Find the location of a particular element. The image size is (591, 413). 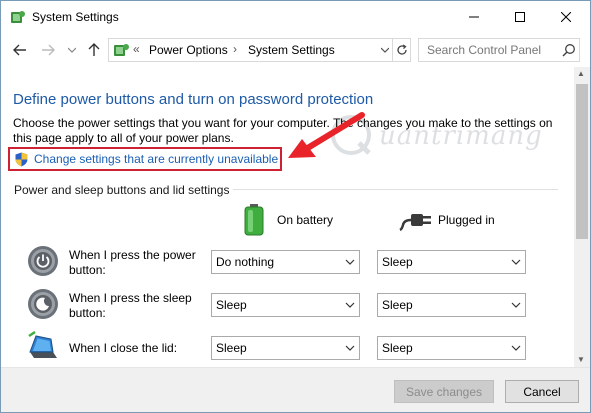

address-dropdown-button is located at coordinates (385, 50).